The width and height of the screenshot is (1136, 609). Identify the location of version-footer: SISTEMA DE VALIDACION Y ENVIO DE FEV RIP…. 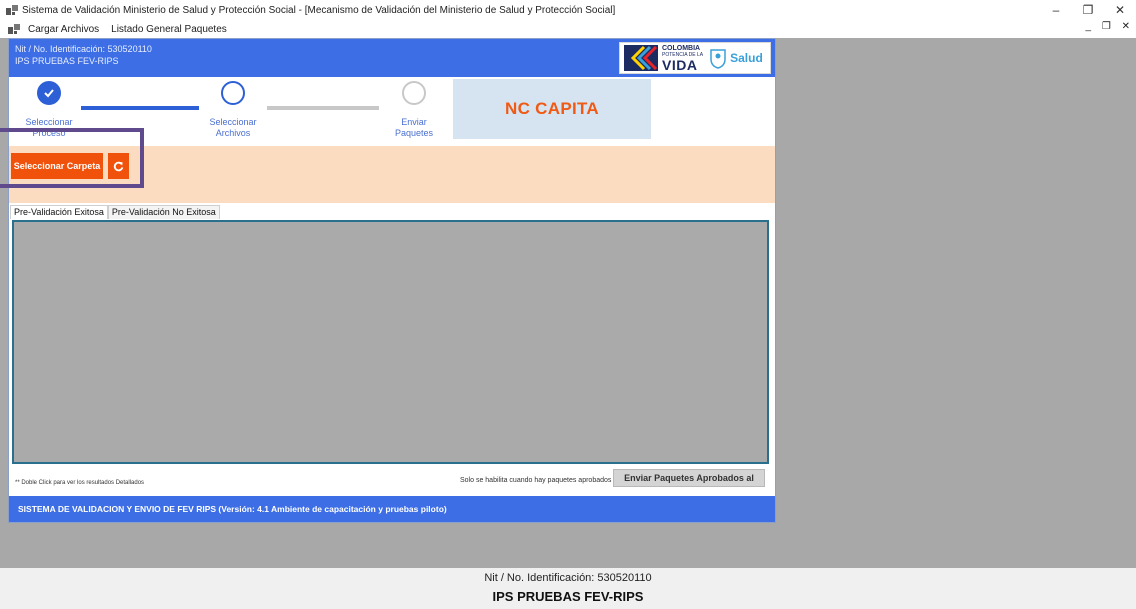
(392, 509).